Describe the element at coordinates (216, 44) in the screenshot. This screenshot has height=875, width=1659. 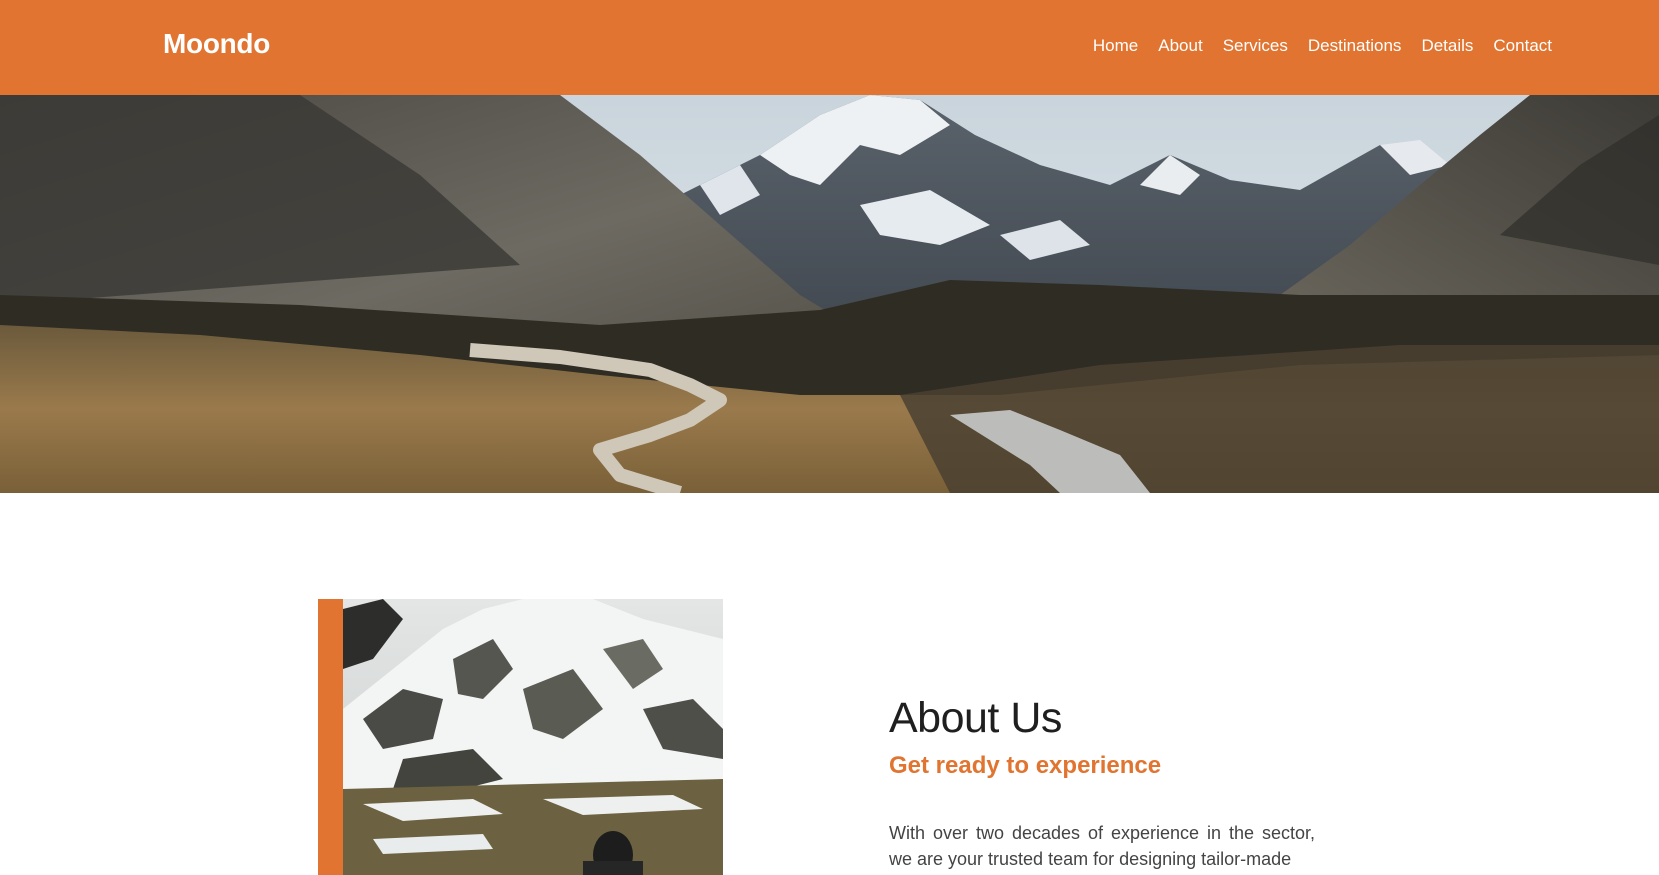
I see `brand-logo: Moondo` at that location.